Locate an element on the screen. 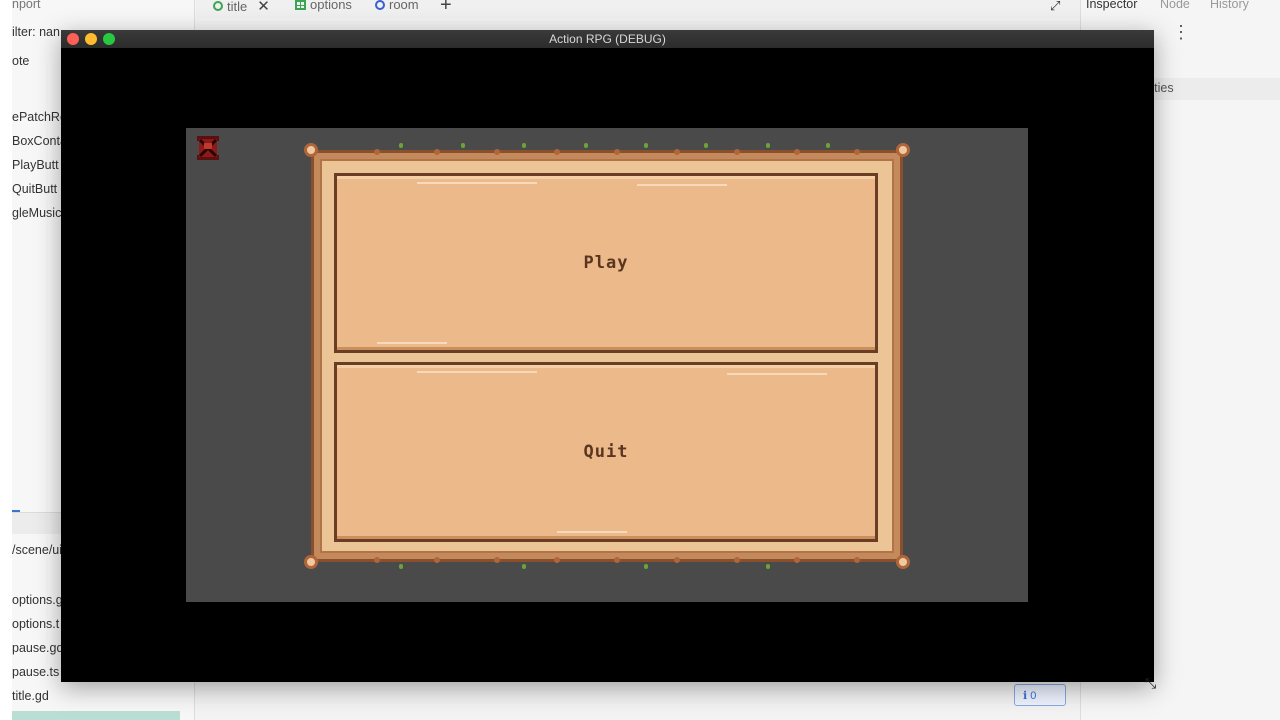 The image size is (1280, 720). tab-room: room is located at coordinates (397, 6).